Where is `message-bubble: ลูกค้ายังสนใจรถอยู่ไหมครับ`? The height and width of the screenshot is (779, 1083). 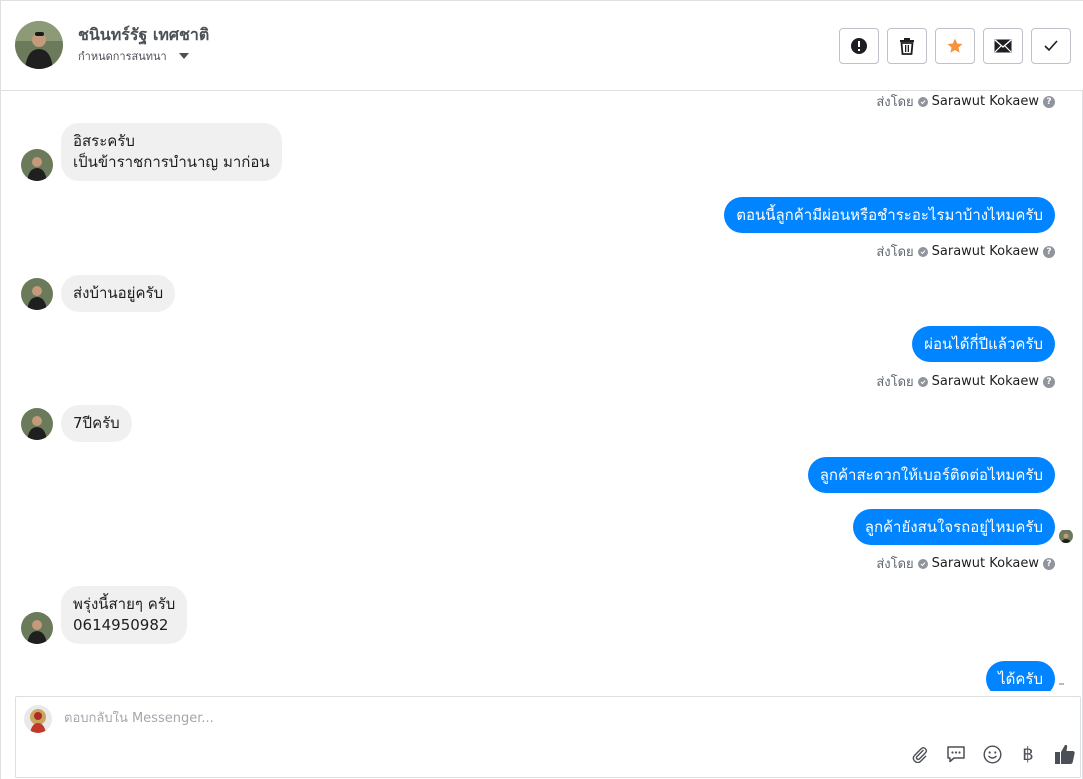
message-bubble: ลูกค้ายังสนใจรถอยู่ไหมครับ is located at coordinates (953, 527).